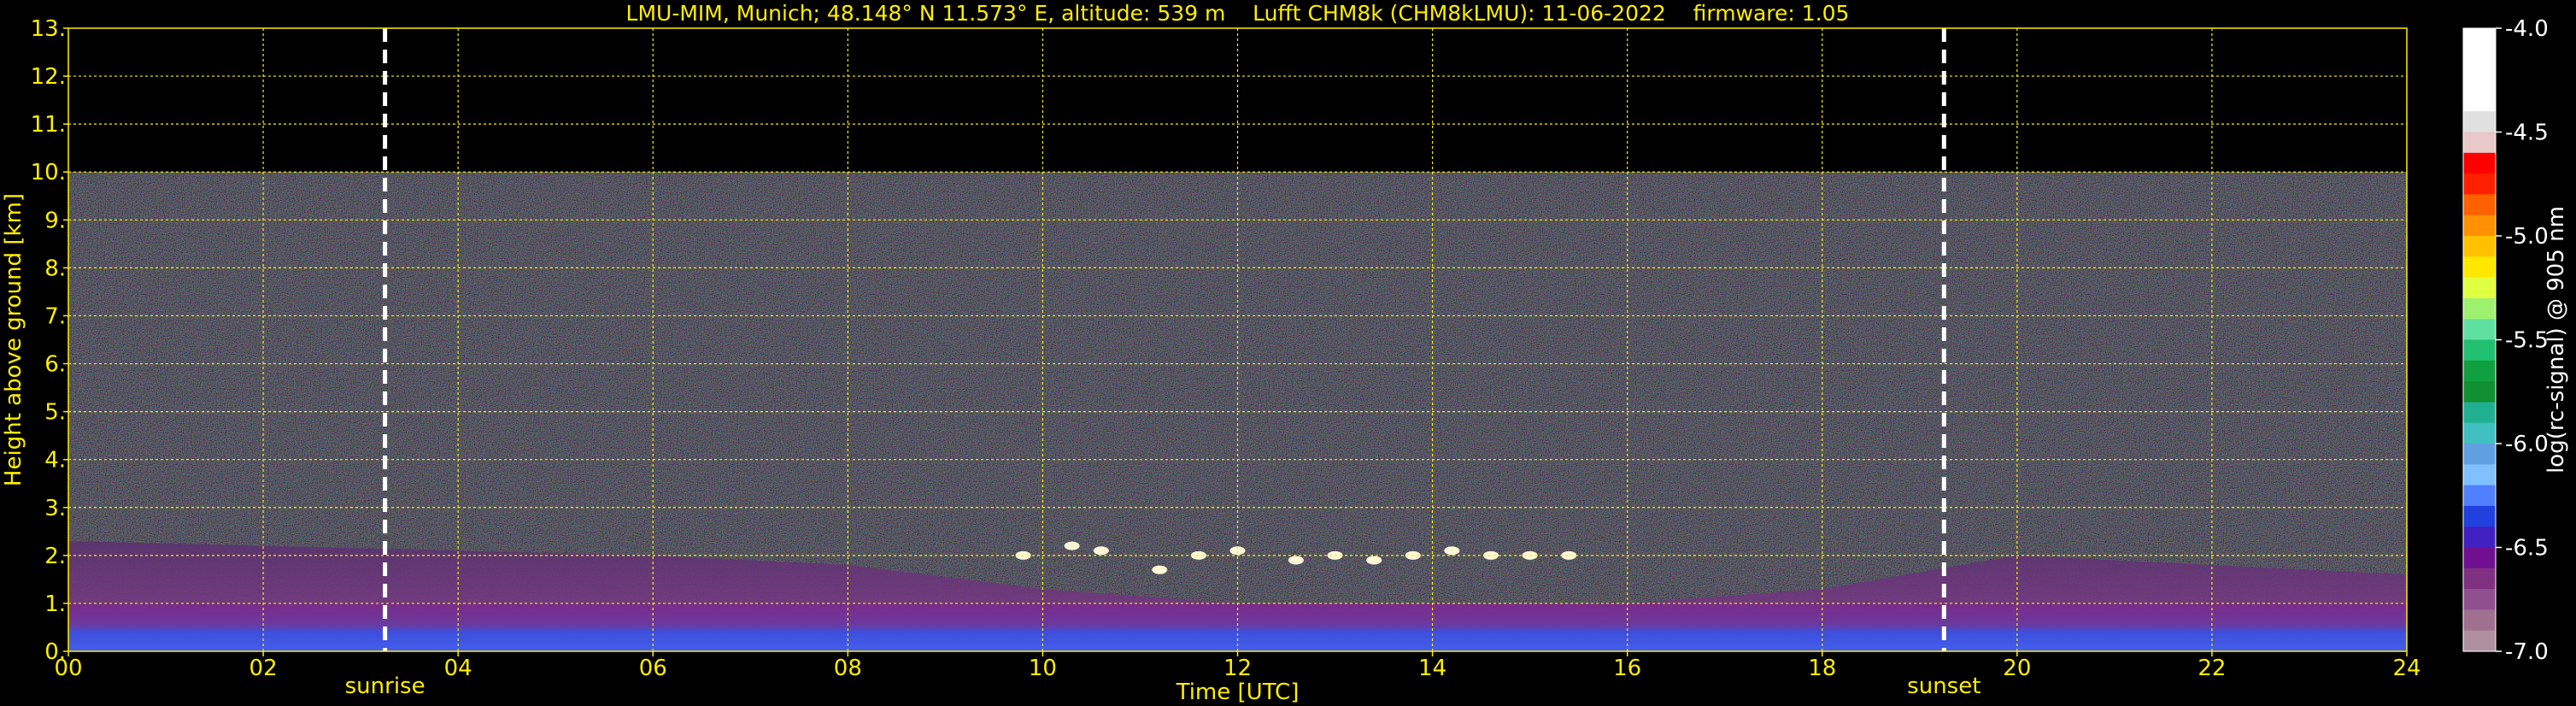  Describe the element at coordinates (48, 29) in the screenshot. I see `y-tick-label: 13.` at that location.